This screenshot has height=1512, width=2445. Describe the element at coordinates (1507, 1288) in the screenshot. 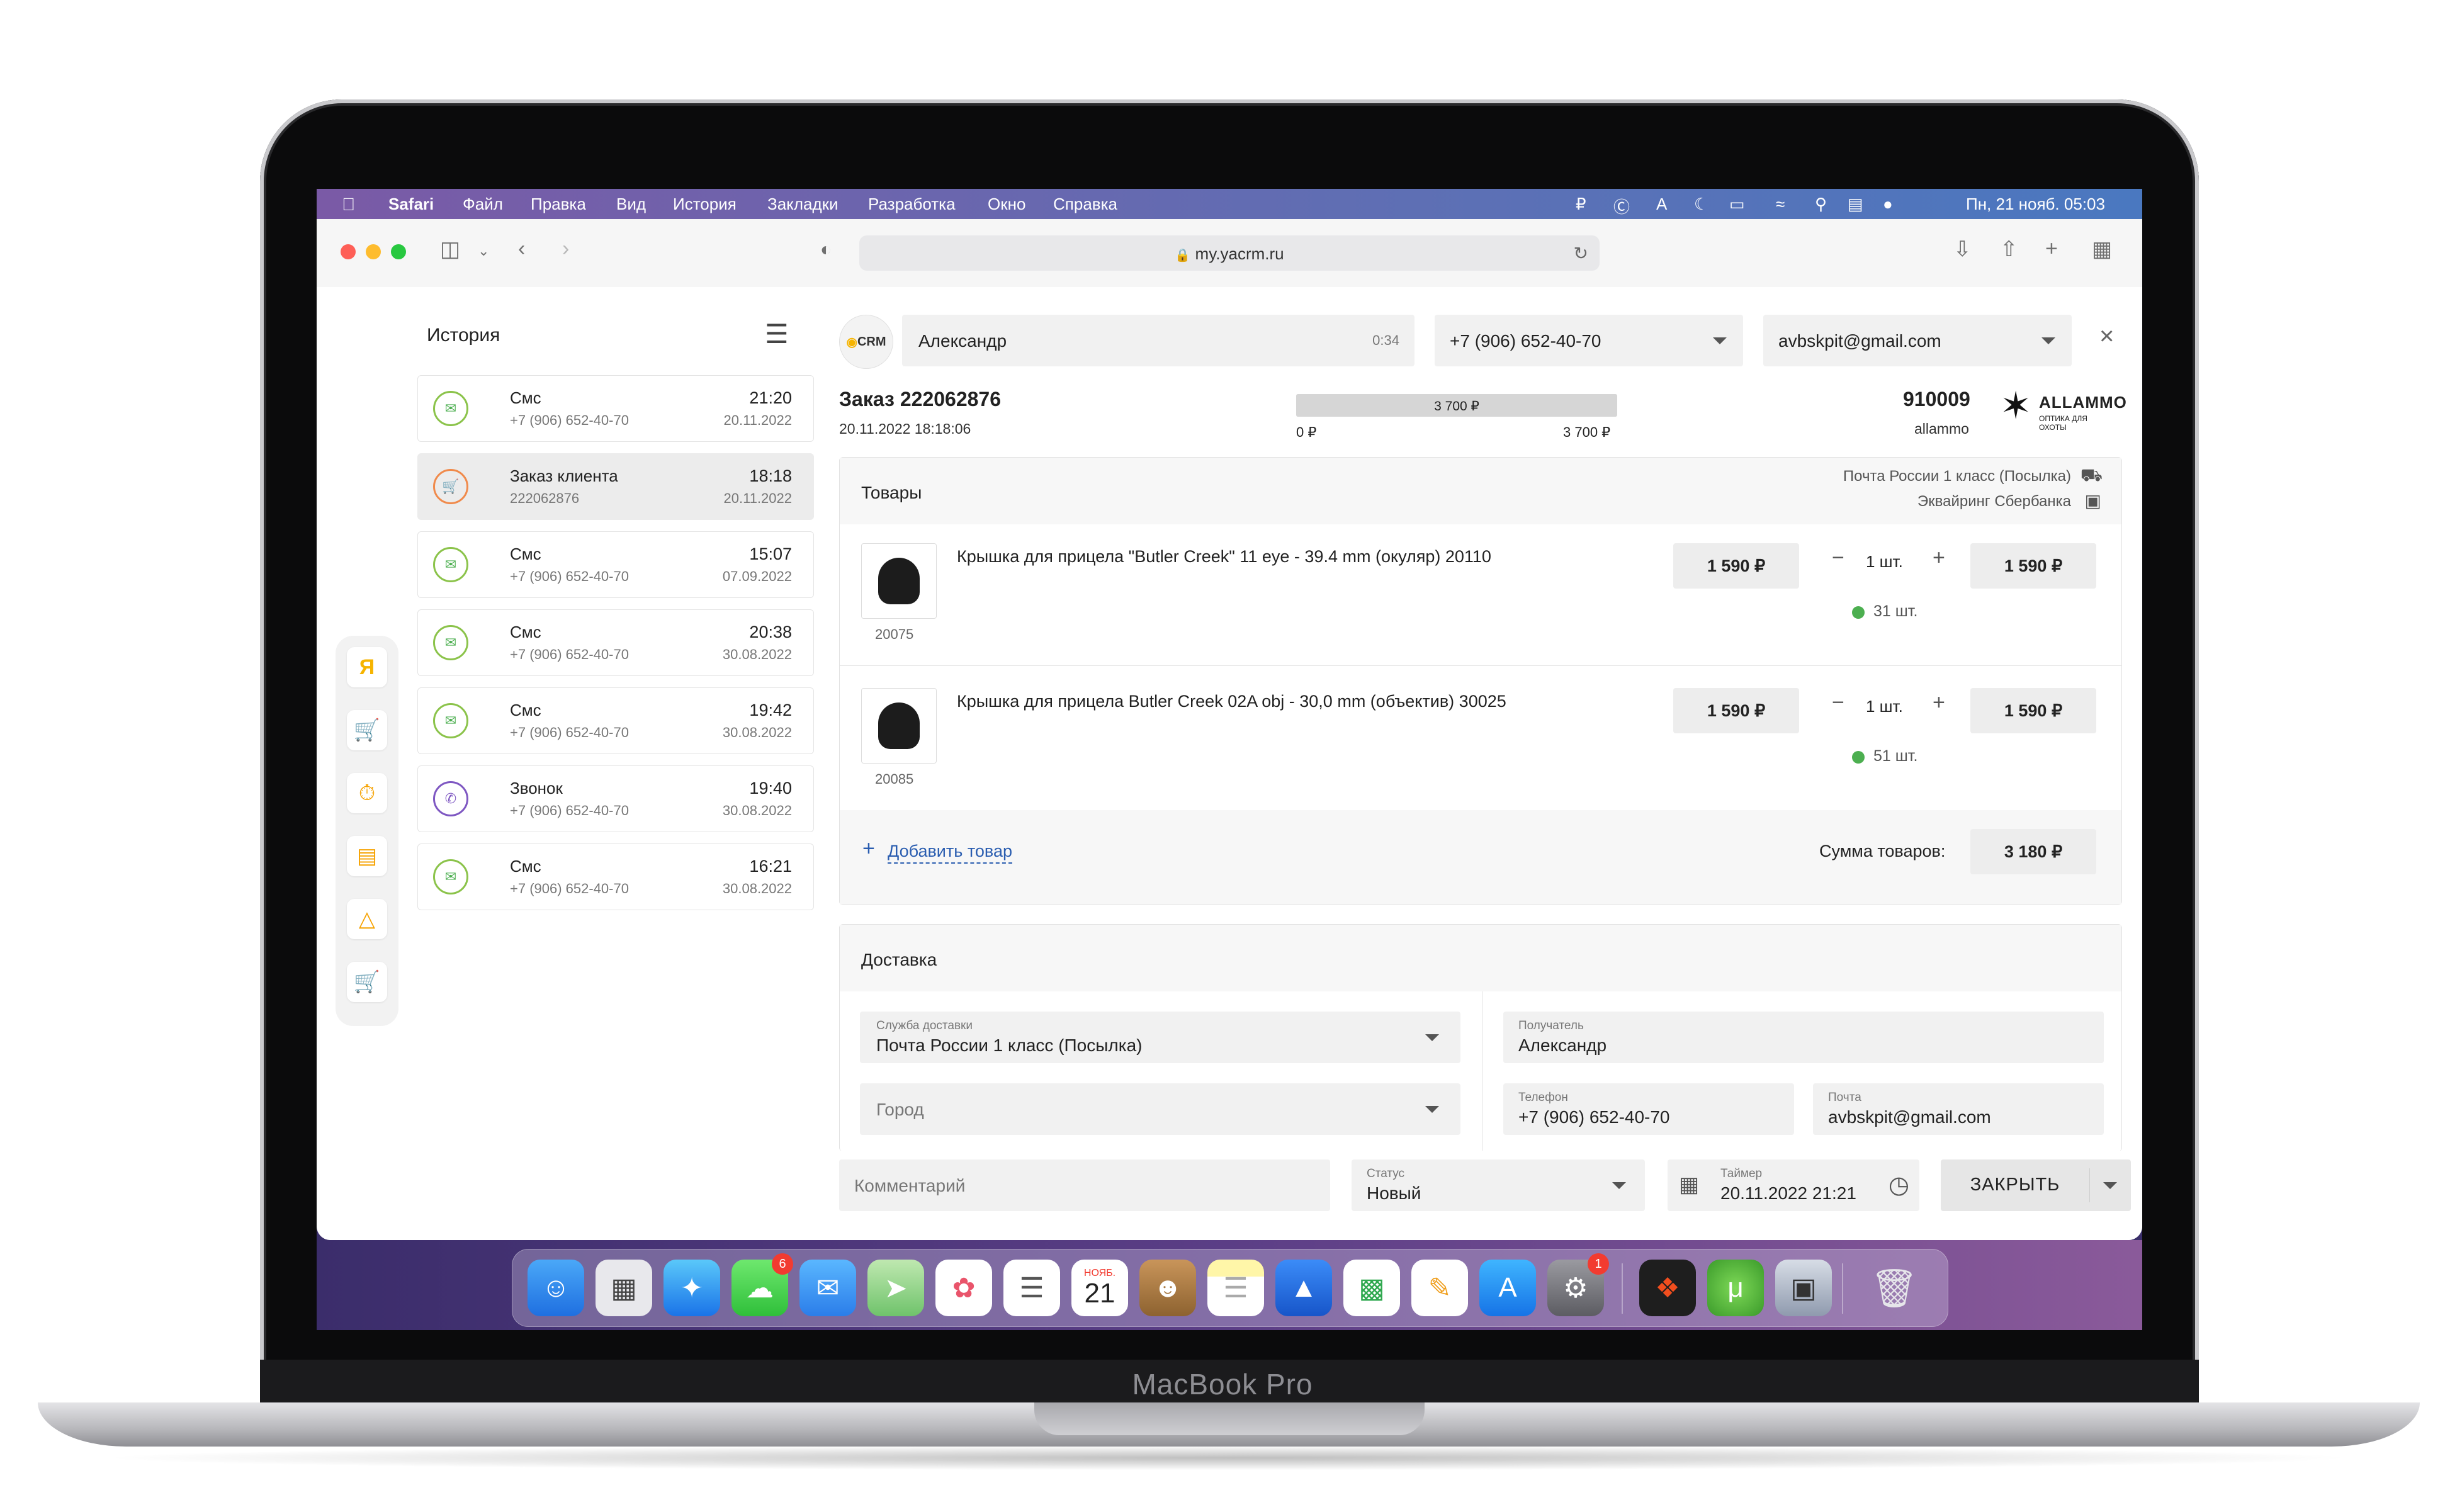

I see `app-store-icon: A` at that location.